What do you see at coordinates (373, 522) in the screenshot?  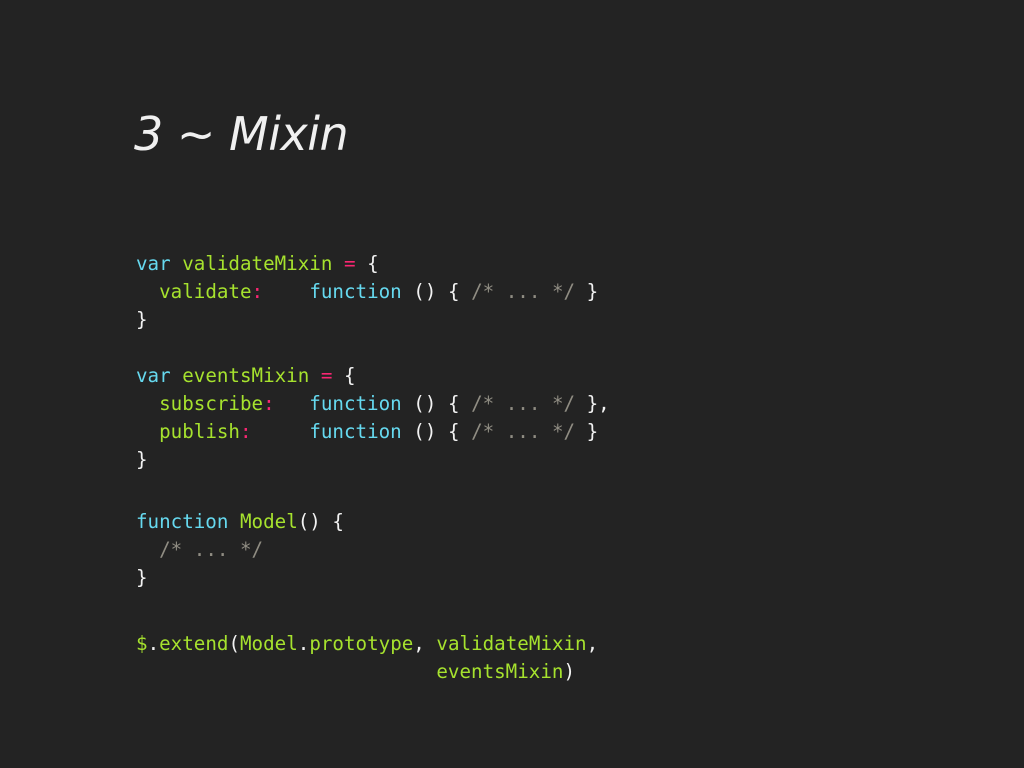 I see `code-line-10: function Model() {` at bounding box center [373, 522].